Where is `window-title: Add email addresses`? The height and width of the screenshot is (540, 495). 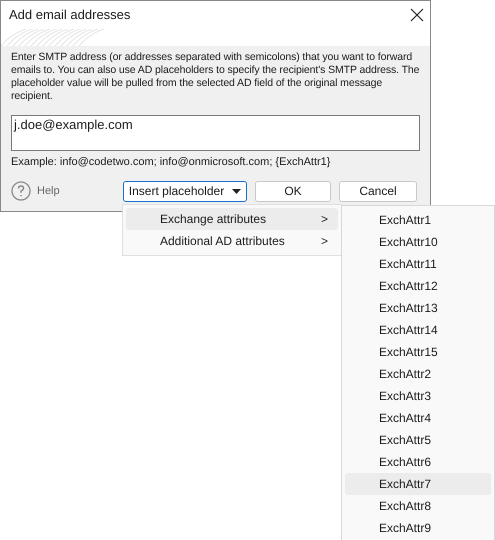
window-title: Add email addresses is located at coordinates (69, 15).